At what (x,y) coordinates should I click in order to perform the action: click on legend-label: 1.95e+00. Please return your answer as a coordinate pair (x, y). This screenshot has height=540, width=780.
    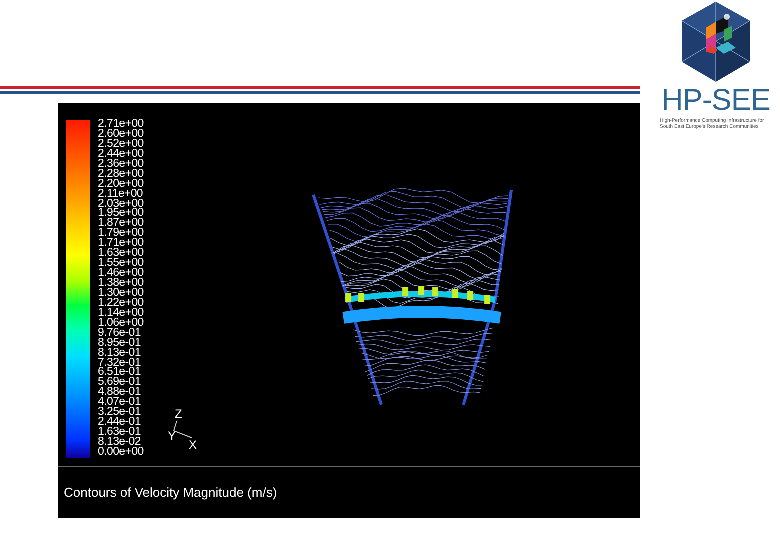
    Looking at the image, I should click on (121, 214).